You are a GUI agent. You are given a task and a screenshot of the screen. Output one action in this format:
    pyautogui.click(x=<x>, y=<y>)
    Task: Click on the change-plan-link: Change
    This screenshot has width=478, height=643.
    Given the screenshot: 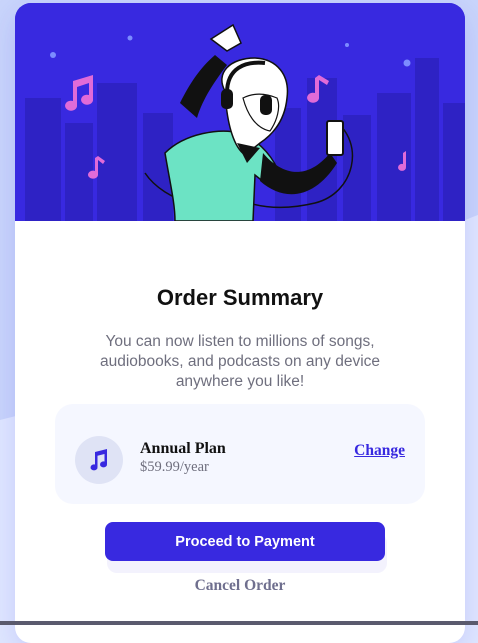 What is the action you would take?
    pyautogui.click(x=379, y=451)
    